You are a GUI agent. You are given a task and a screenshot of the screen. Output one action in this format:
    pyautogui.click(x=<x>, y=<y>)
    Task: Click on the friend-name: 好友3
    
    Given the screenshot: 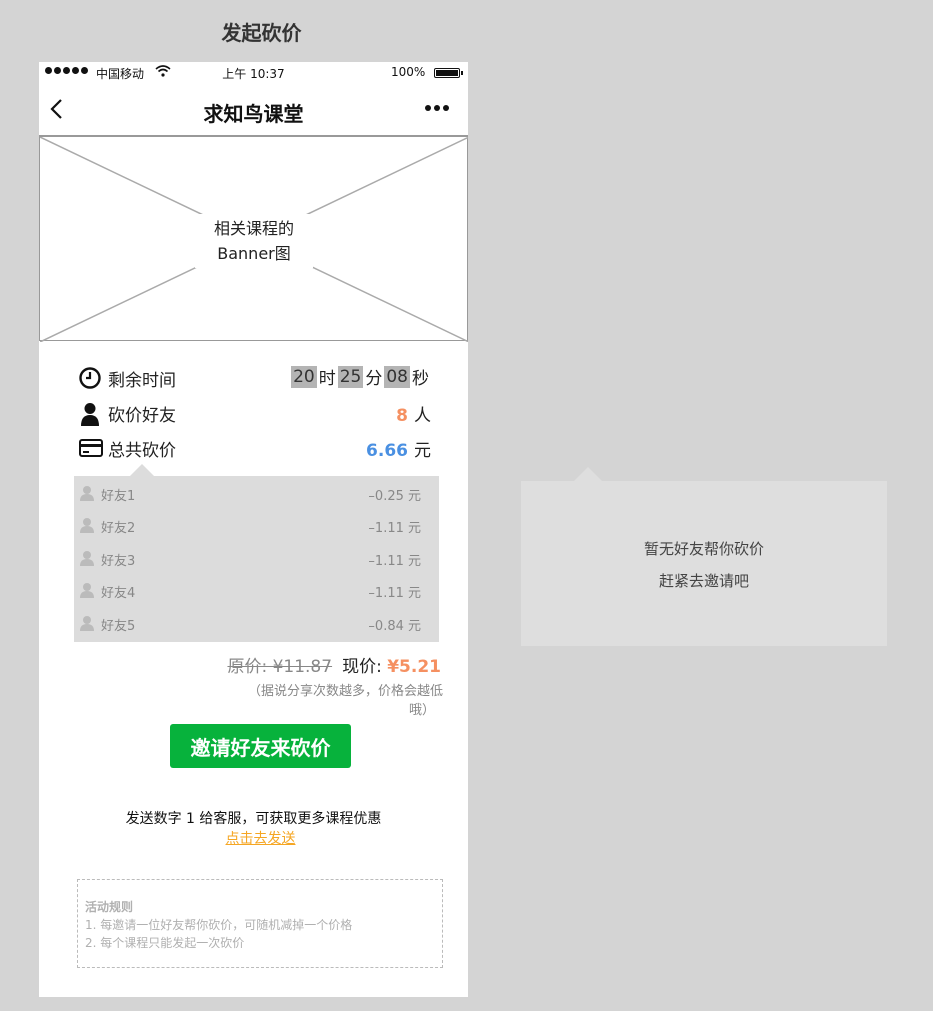 What is the action you would take?
    pyautogui.click(x=118, y=561)
    